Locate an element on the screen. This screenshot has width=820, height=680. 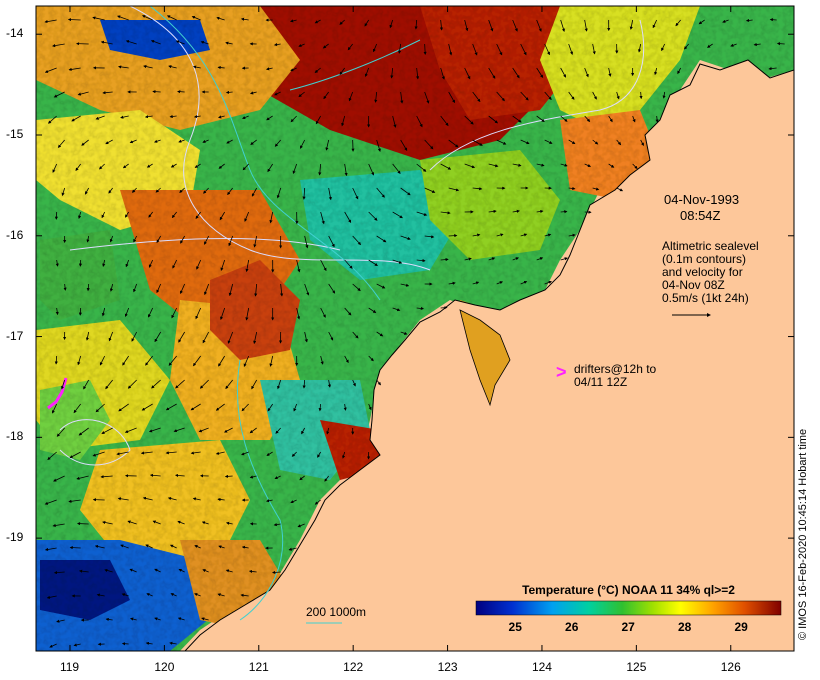
lon-tick-label: 124 is located at coordinates (541, 667).